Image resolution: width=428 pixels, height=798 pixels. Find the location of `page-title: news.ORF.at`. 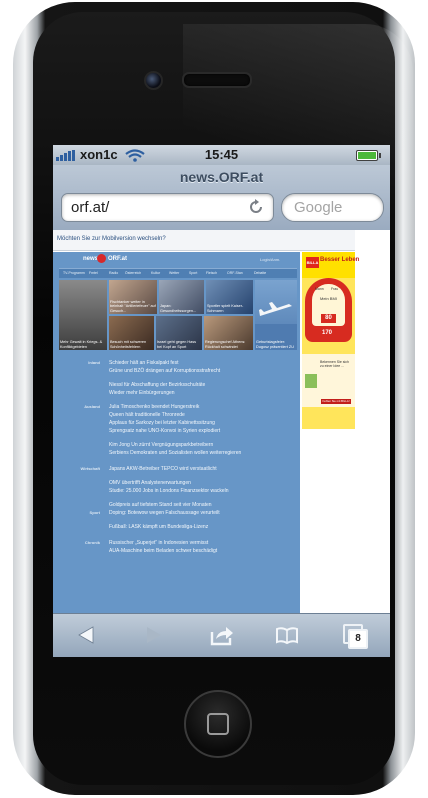

page-title: news.ORF.at is located at coordinates (221, 177).